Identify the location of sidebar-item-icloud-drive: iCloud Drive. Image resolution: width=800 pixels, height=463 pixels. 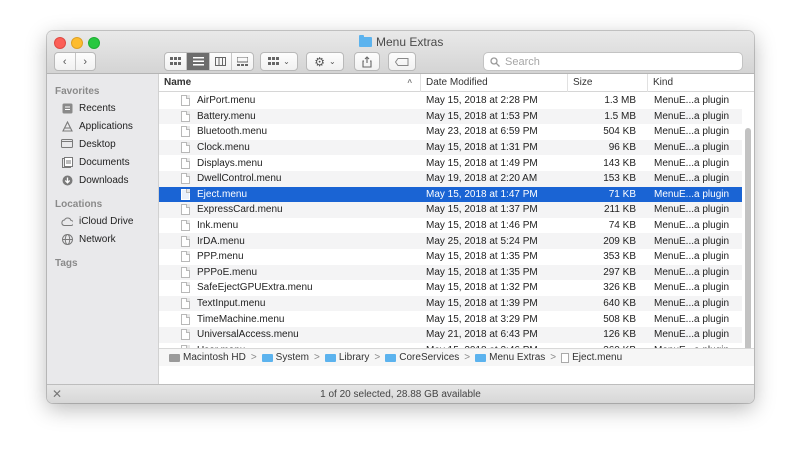
(102, 221).